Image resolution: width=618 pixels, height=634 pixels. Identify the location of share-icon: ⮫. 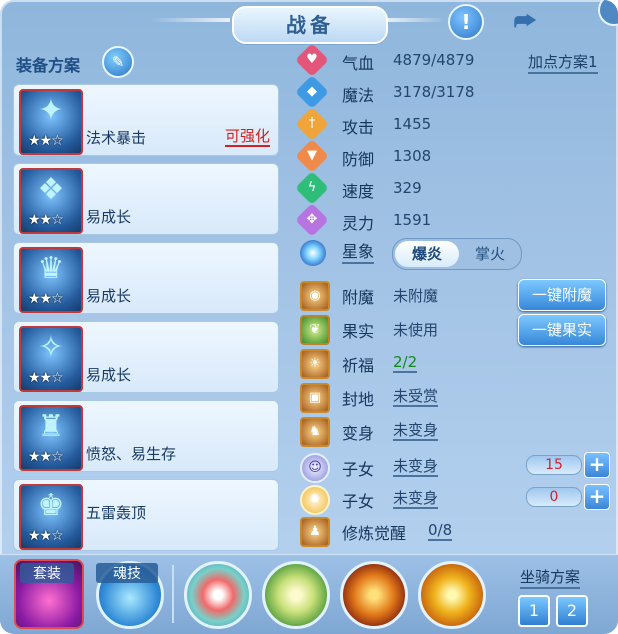
(525, 21).